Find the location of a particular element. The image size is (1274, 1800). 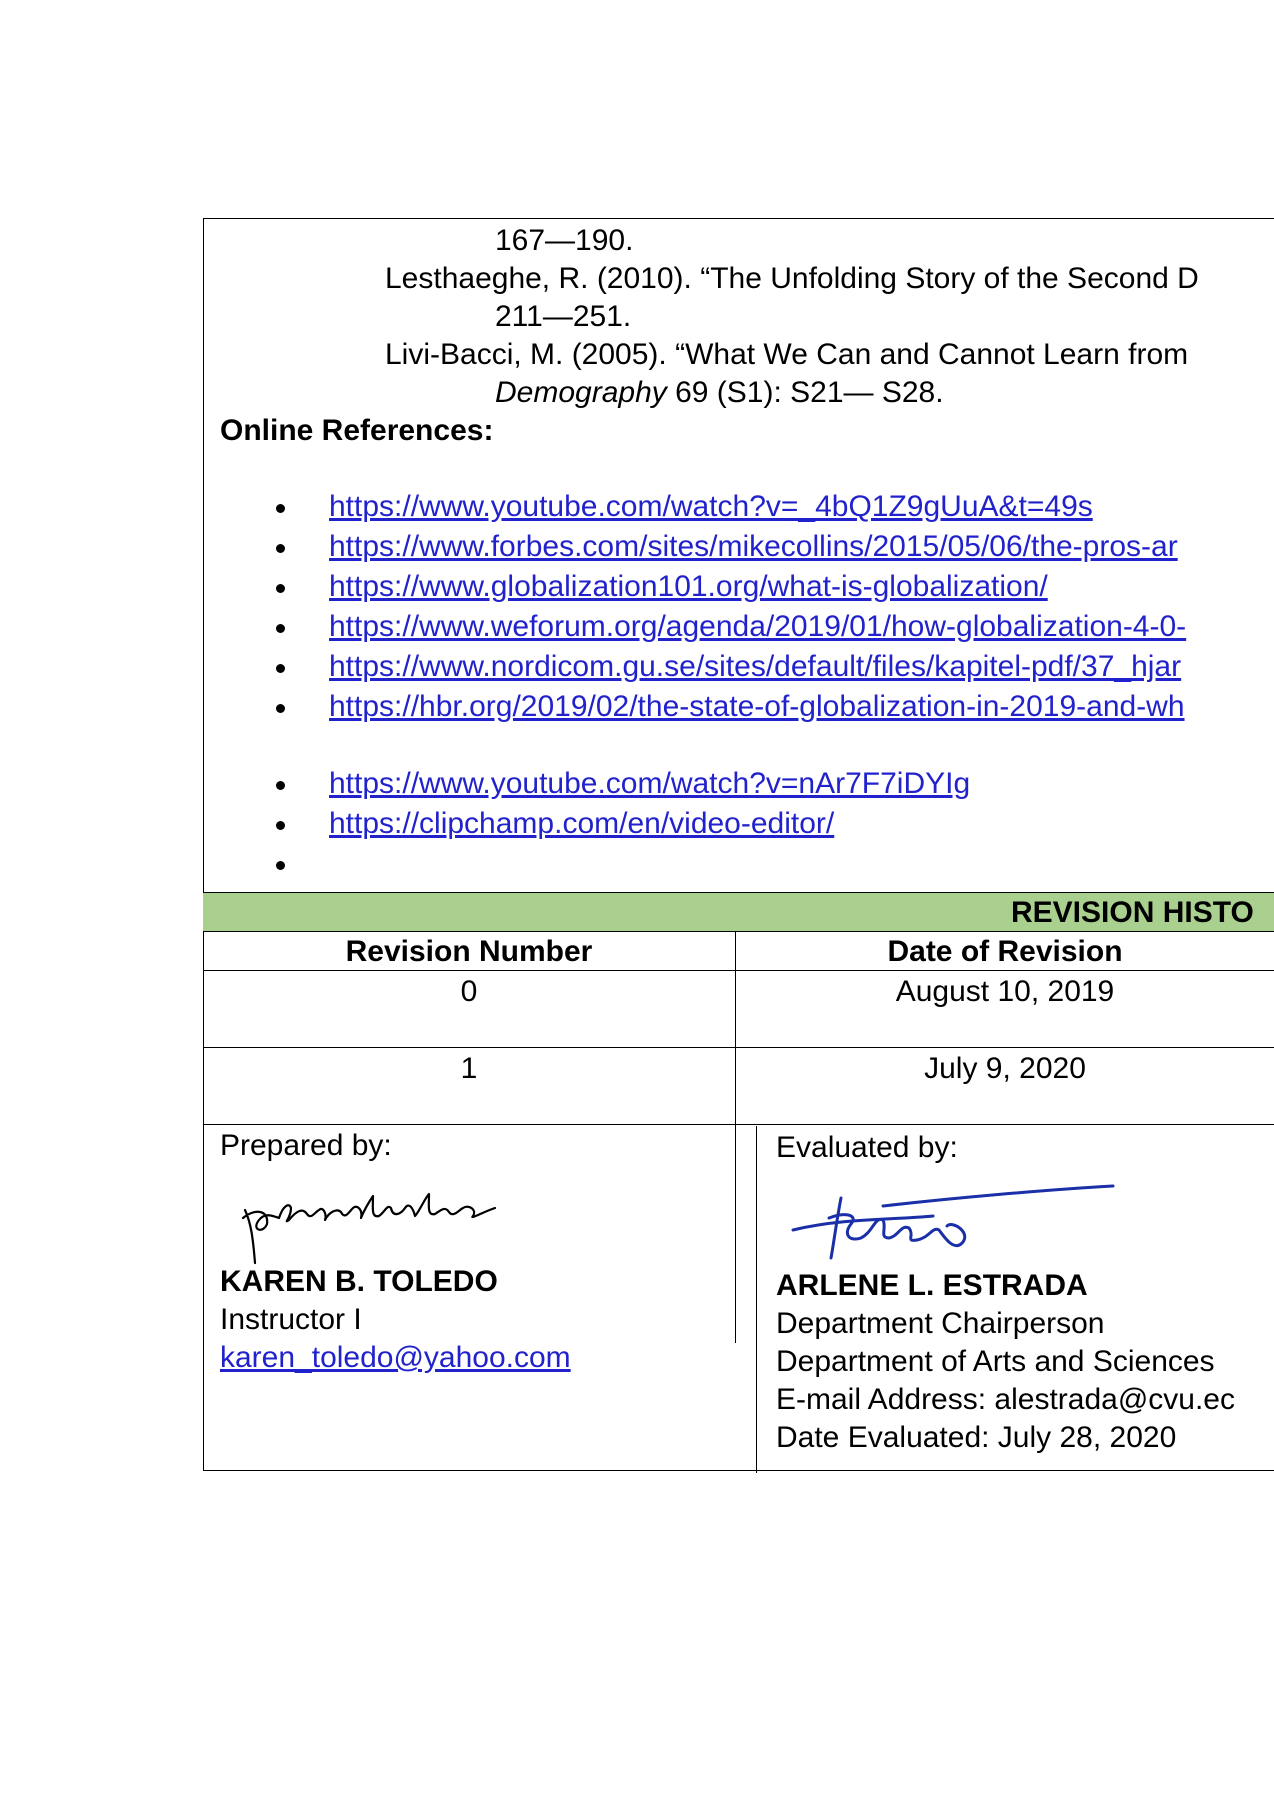

evaluated-by-title: Department Chairperson is located at coordinates (940, 1323).